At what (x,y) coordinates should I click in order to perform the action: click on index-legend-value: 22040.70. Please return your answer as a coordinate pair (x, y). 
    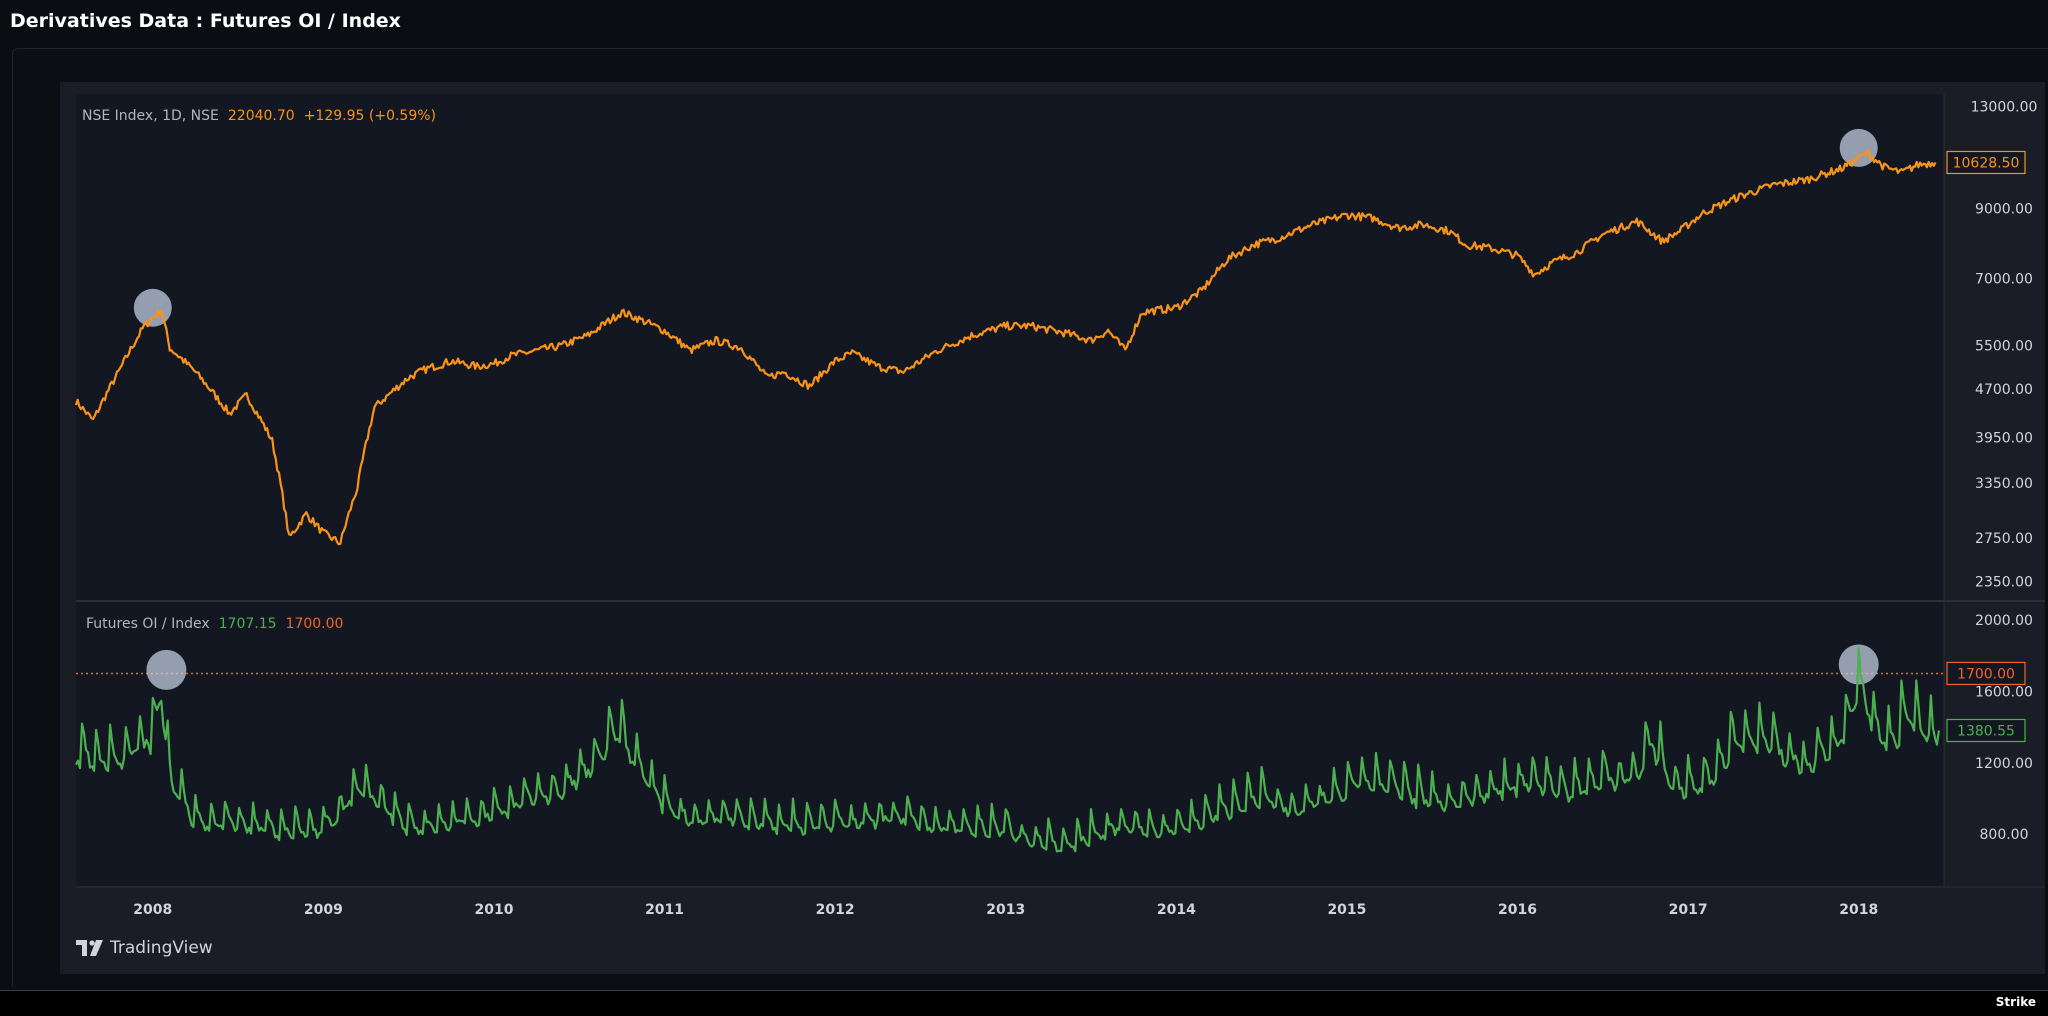
    Looking at the image, I should click on (261, 116).